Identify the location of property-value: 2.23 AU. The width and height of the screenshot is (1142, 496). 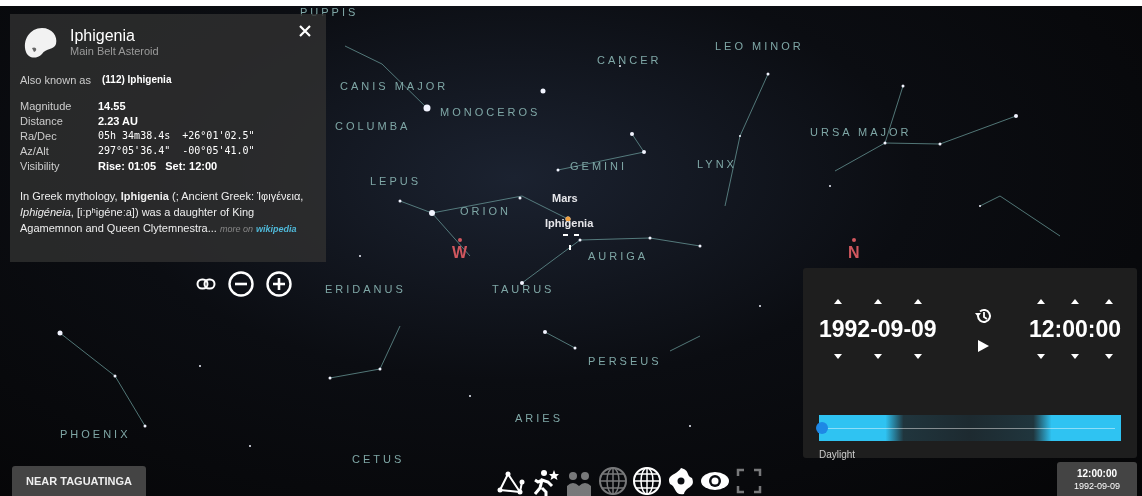
(118, 121).